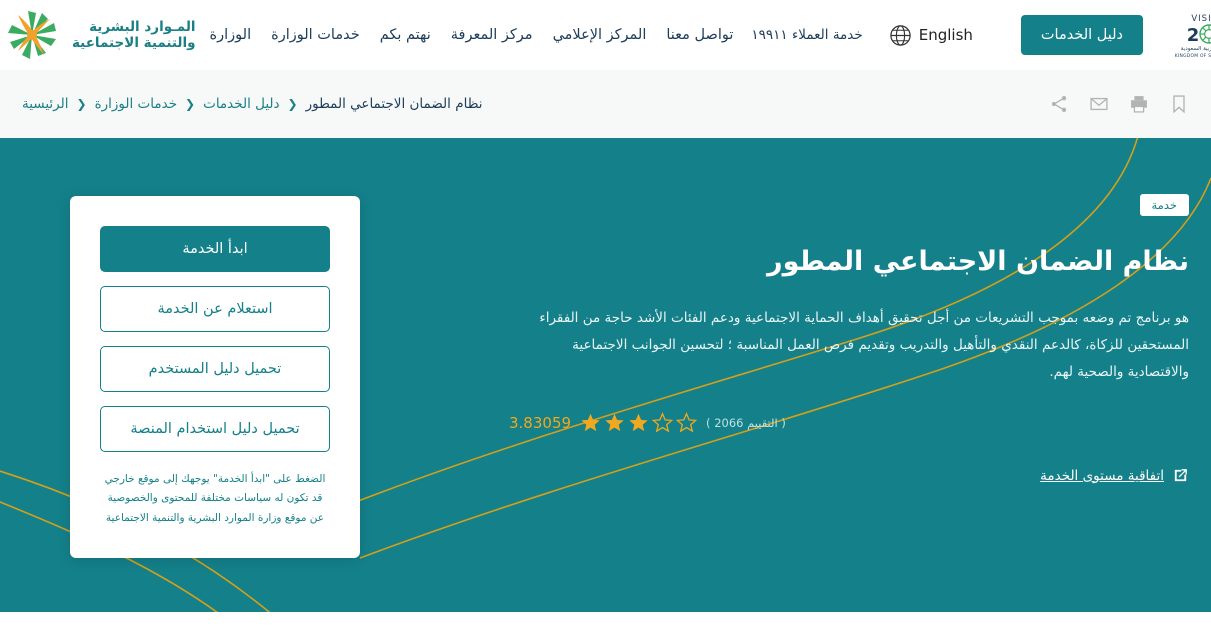 The width and height of the screenshot is (1211, 639). Describe the element at coordinates (1196, 48) in the screenshot. I see `svg-text: المملكة العربية السعودية` at that location.